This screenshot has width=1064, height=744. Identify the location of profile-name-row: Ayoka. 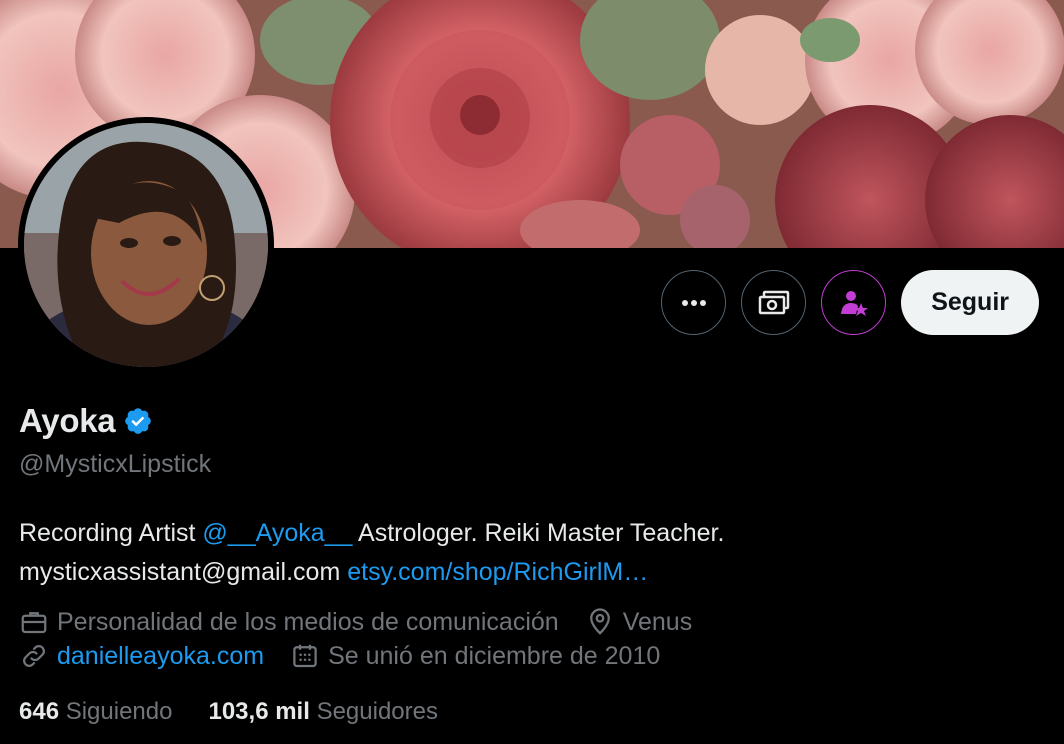
(86, 421).